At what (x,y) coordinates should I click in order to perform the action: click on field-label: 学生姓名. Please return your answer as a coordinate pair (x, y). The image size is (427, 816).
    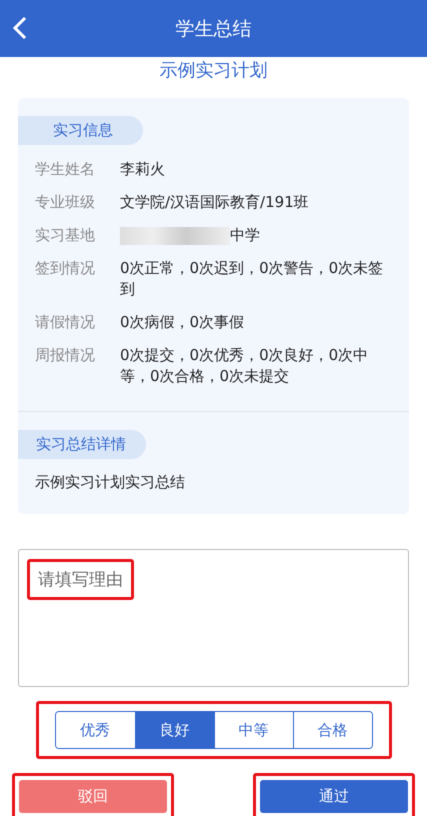
    Looking at the image, I should click on (65, 169).